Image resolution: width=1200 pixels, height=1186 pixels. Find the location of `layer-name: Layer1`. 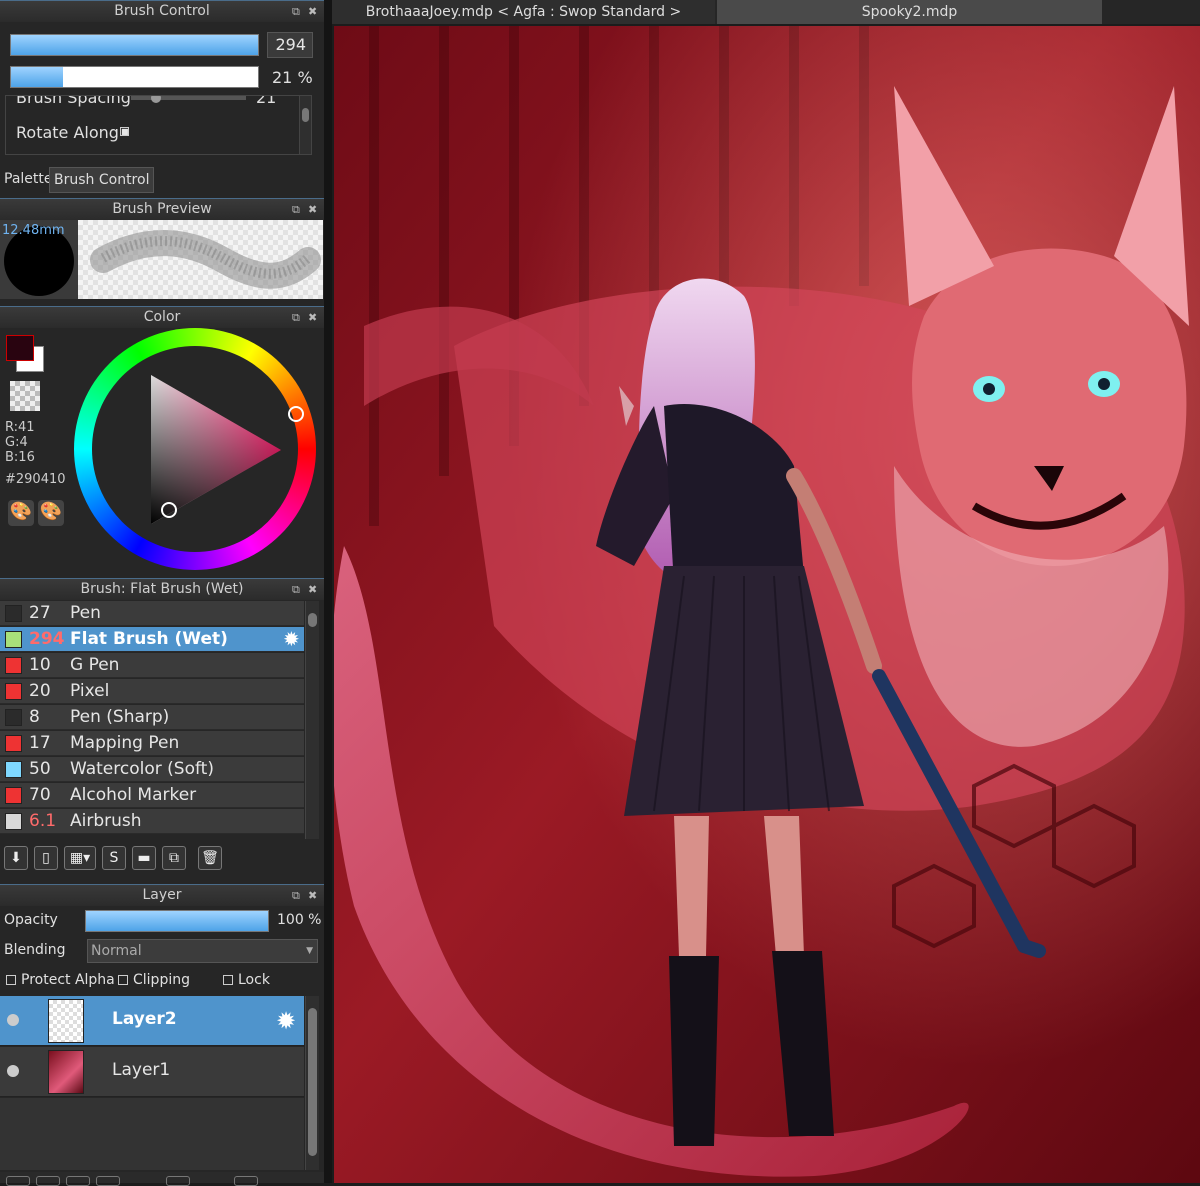

layer-name: Layer1 is located at coordinates (141, 1070).